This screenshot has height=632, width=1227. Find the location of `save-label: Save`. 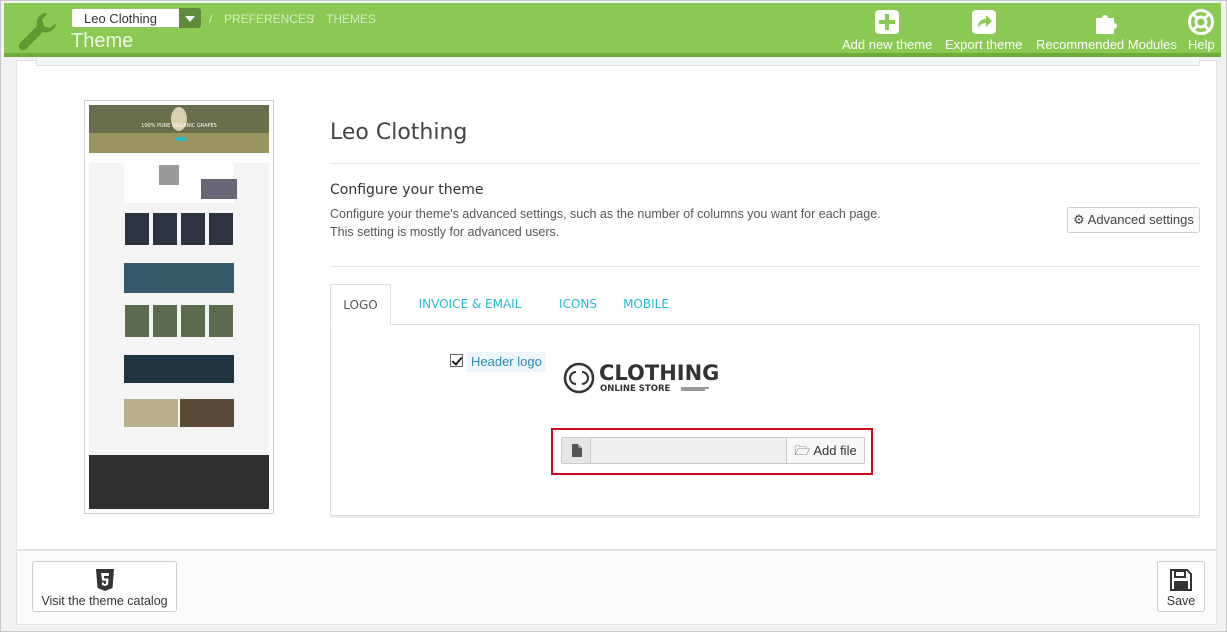

save-label: Save is located at coordinates (1181, 601).